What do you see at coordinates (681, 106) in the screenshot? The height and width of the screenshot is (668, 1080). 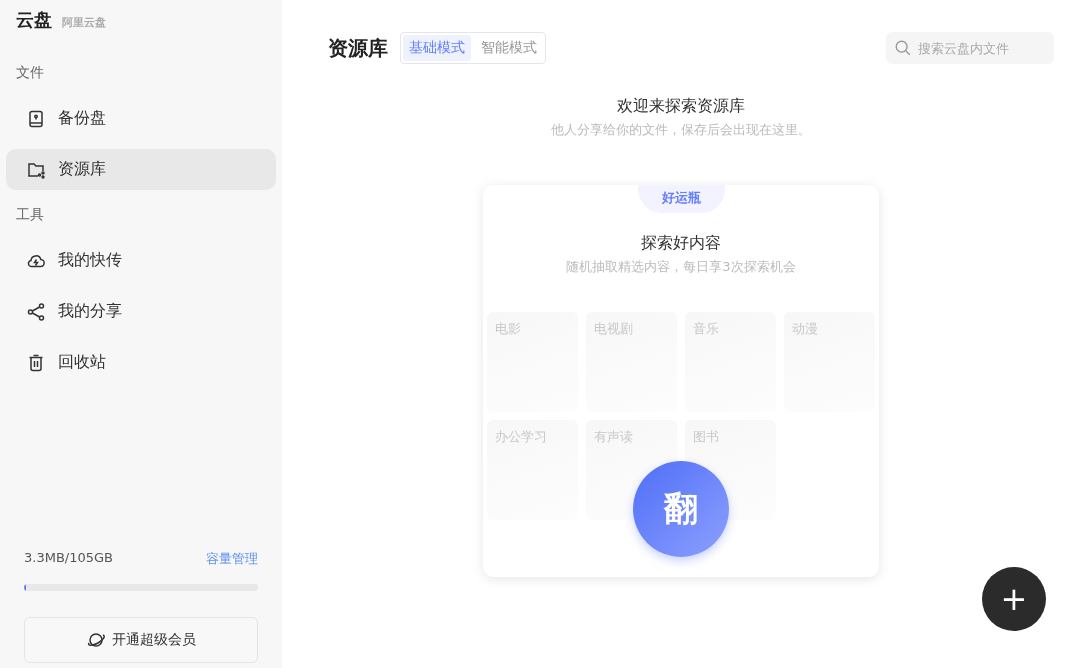 I see `welcome-title: 欢迎来探索资源库` at bounding box center [681, 106].